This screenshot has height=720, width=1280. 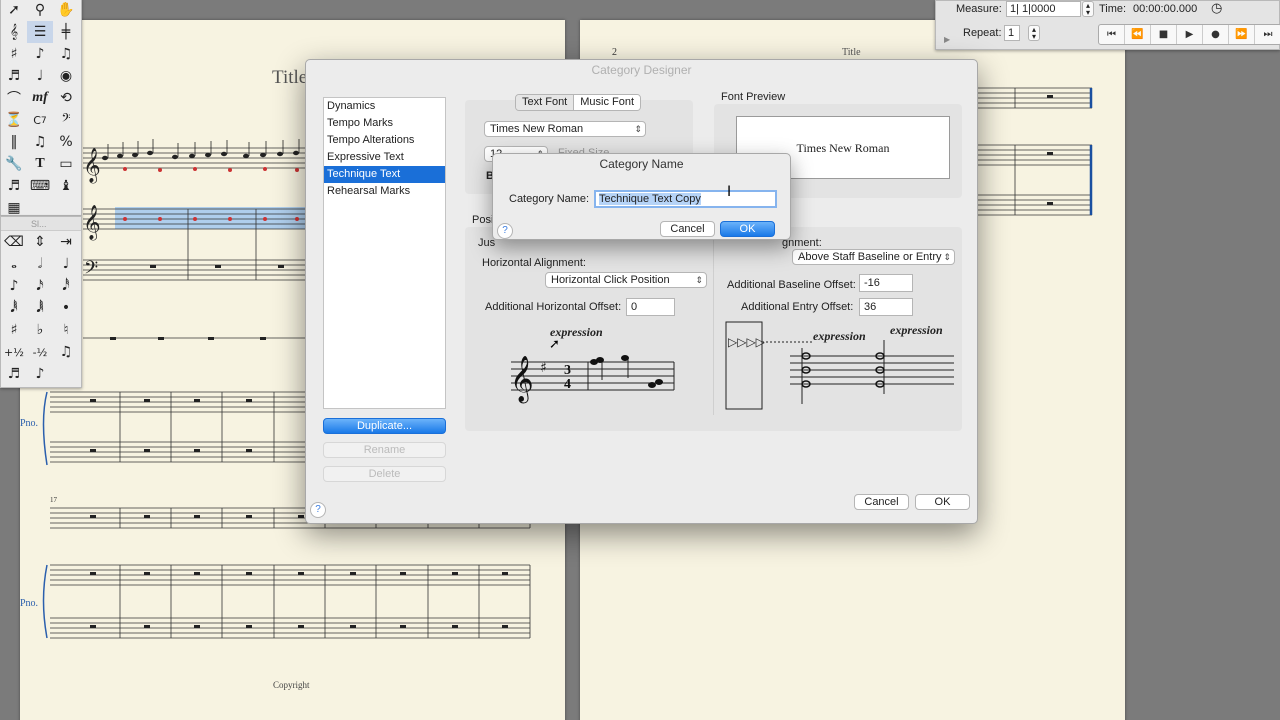 What do you see at coordinates (1267, 34) in the screenshot?
I see `skip-to-end-icon: ⏭` at bounding box center [1267, 34].